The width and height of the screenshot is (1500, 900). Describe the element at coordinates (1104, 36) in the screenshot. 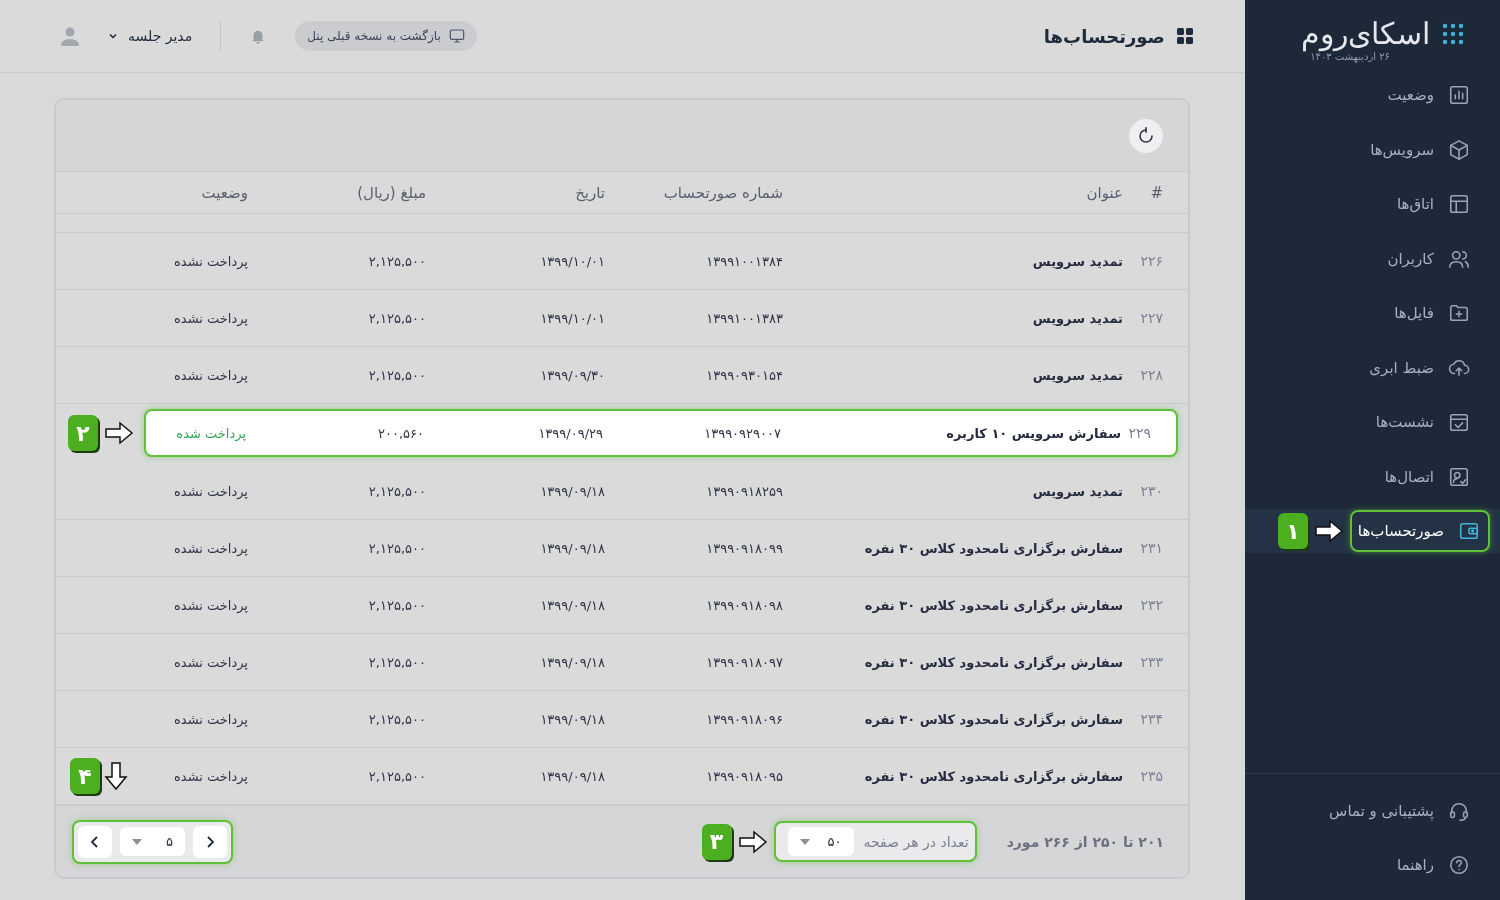

I see `page-title: صورتحساب‌ها` at that location.